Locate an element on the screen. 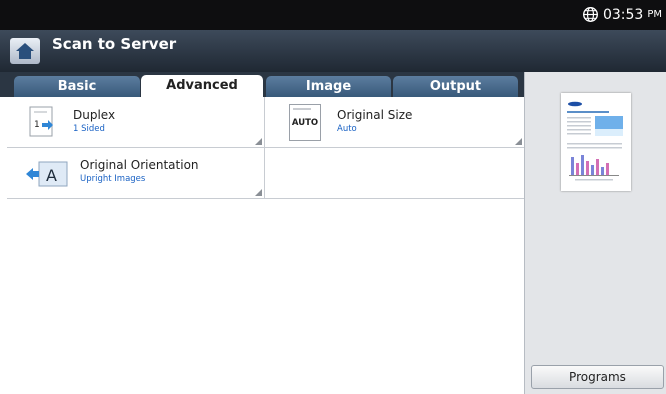 This screenshot has height=394, width=666. clock-time: 03:53 is located at coordinates (623, 14).